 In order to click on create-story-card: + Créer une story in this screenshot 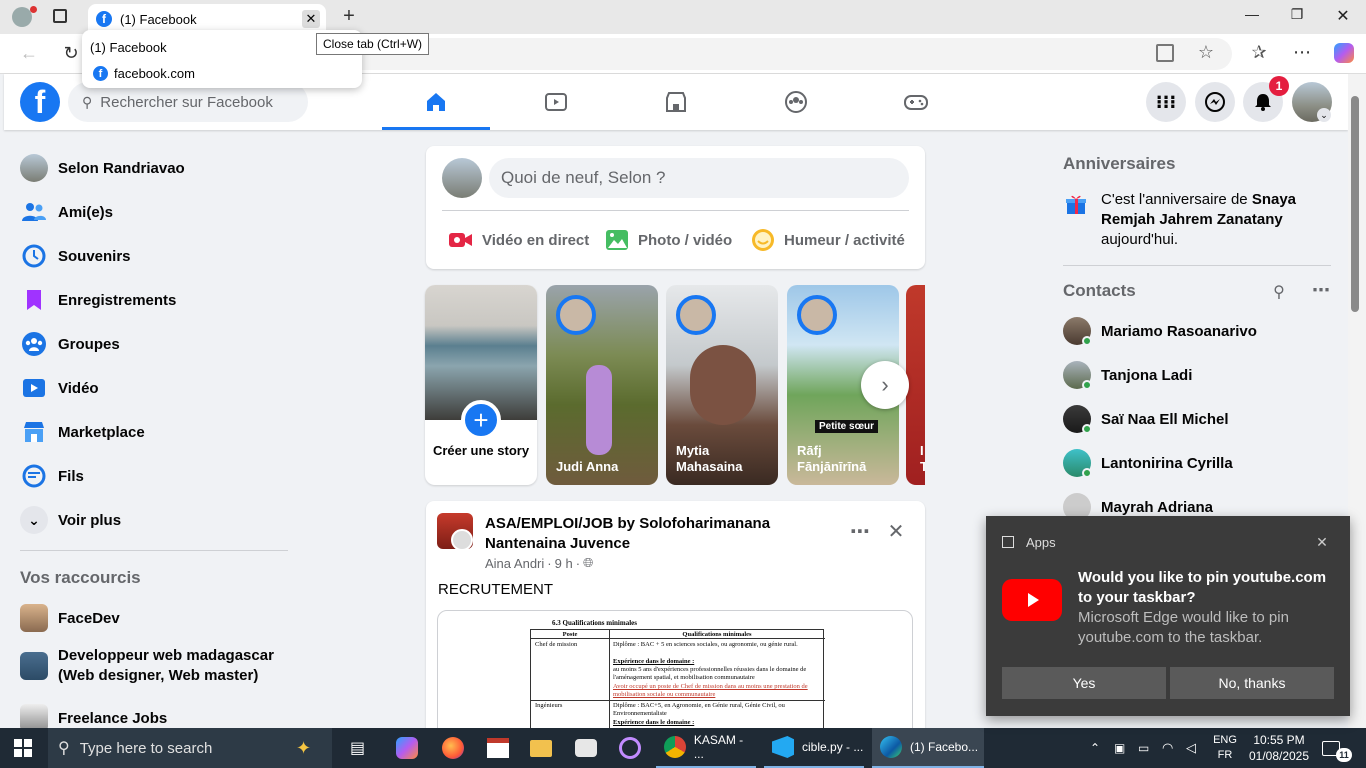, I will do `click(481, 385)`.